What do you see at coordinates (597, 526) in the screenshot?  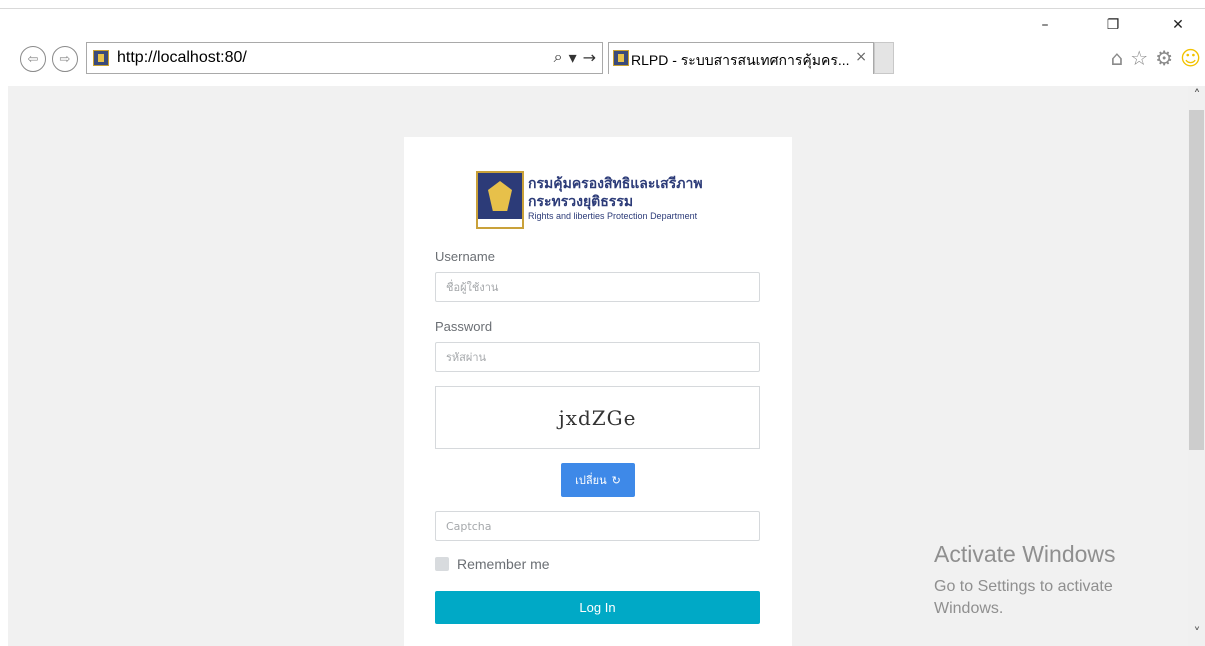 I see `captcha-input` at bounding box center [597, 526].